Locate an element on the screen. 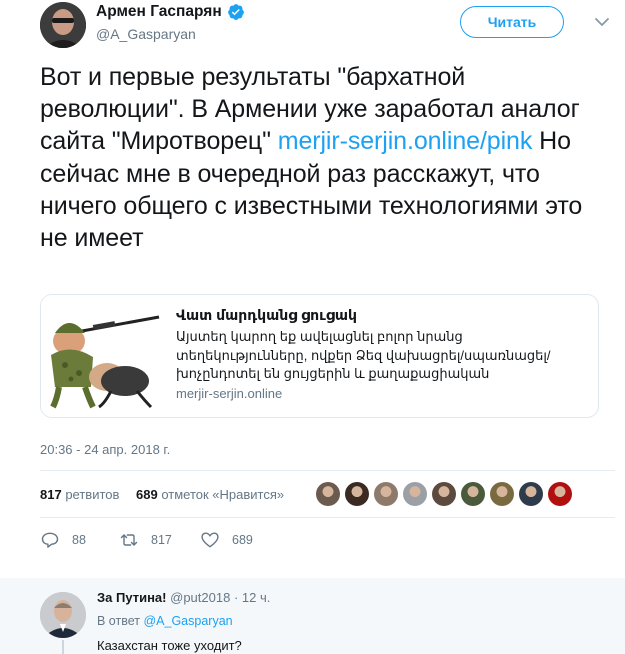 The height and width of the screenshot is (654, 625). reply-mention-link: @A_Gasparyan is located at coordinates (187, 621).